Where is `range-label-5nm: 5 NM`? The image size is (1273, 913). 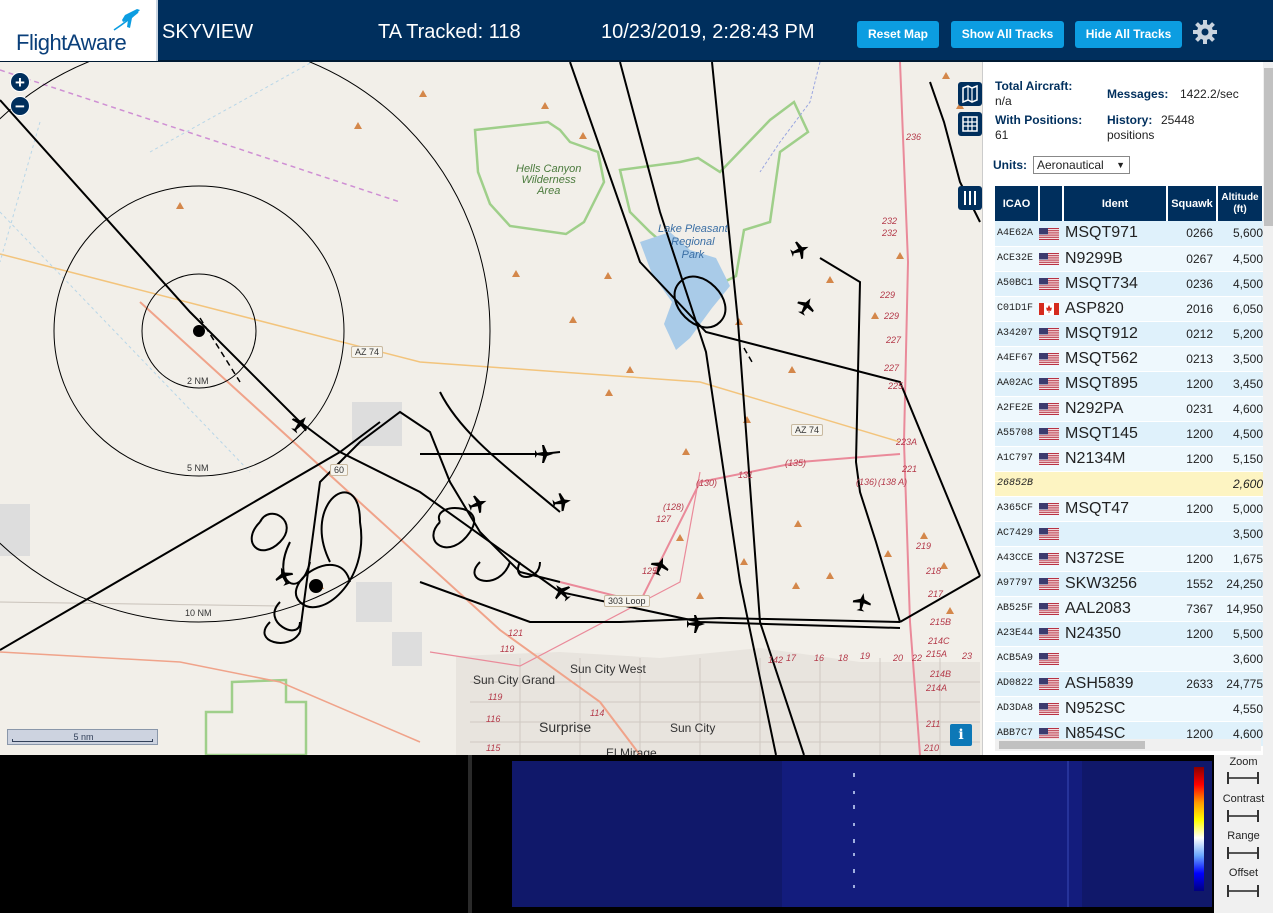 range-label-5nm: 5 NM is located at coordinates (198, 468).